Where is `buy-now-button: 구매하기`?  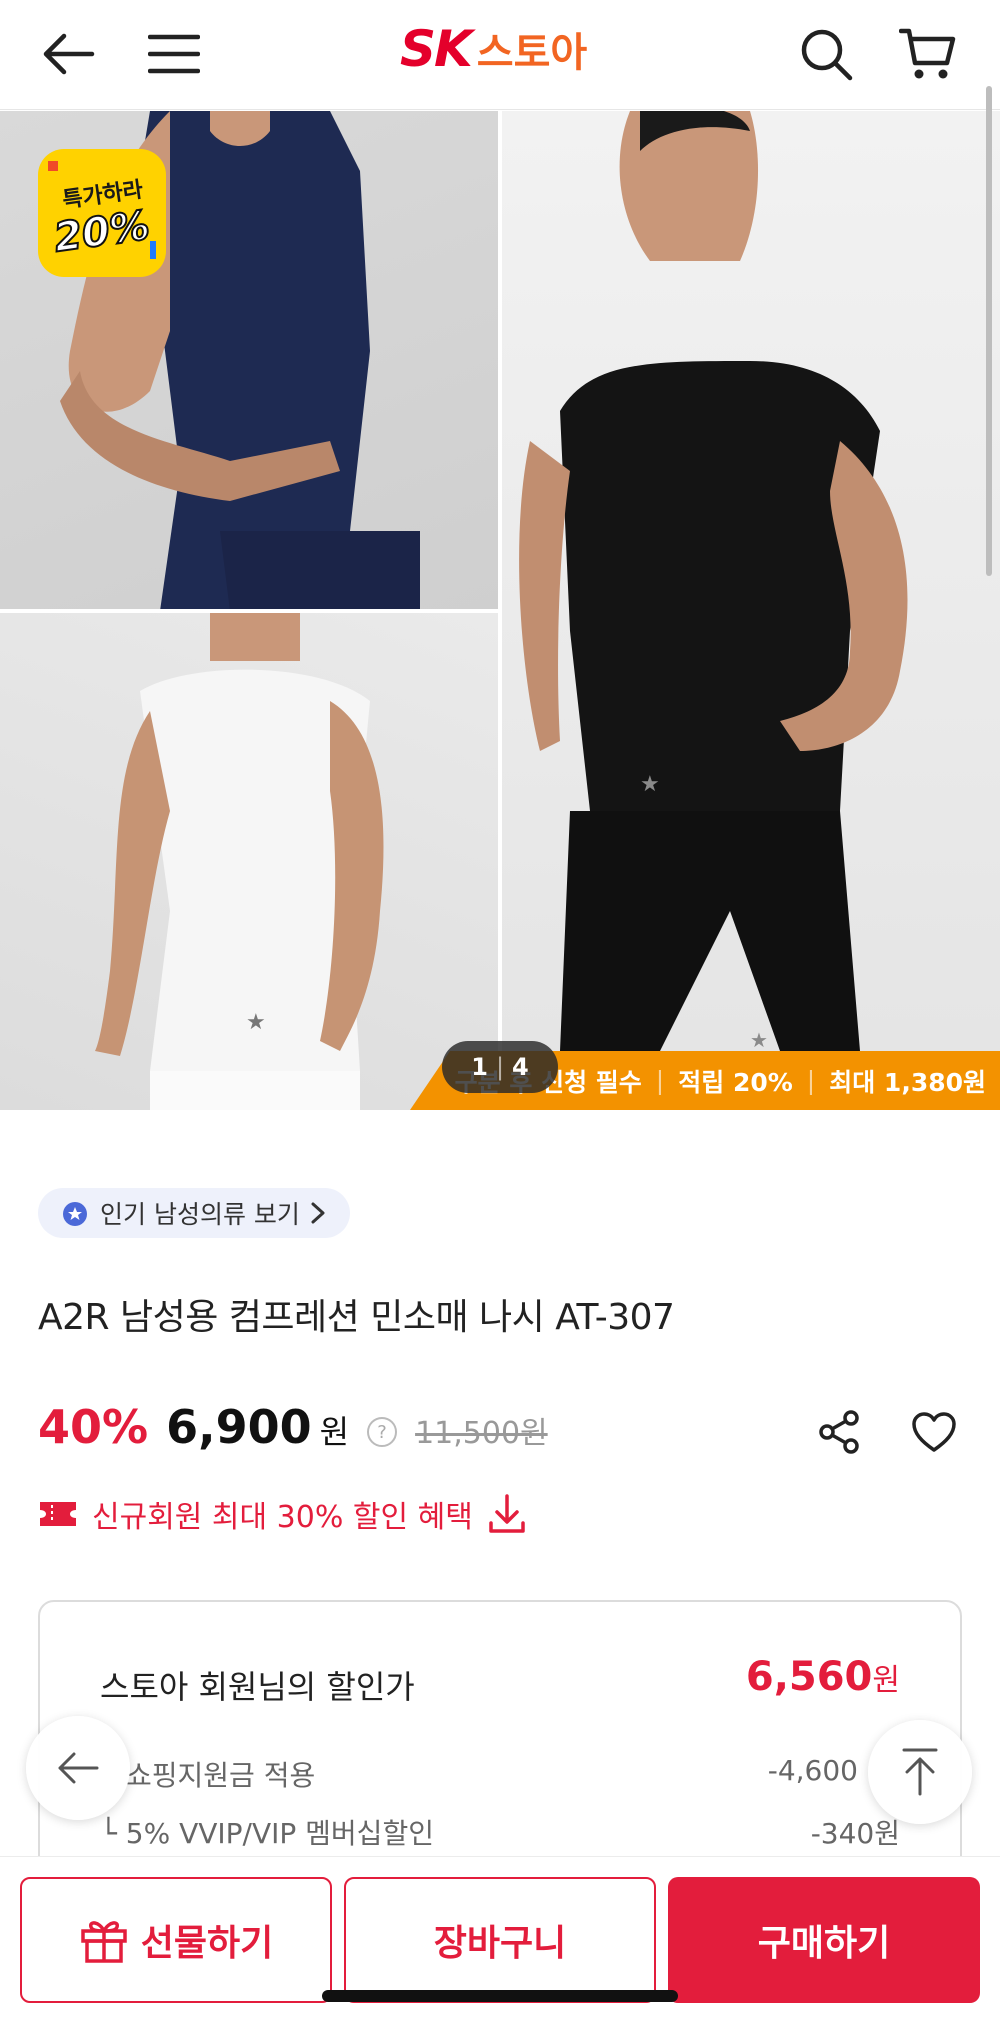 buy-now-button: 구매하기 is located at coordinates (824, 1940).